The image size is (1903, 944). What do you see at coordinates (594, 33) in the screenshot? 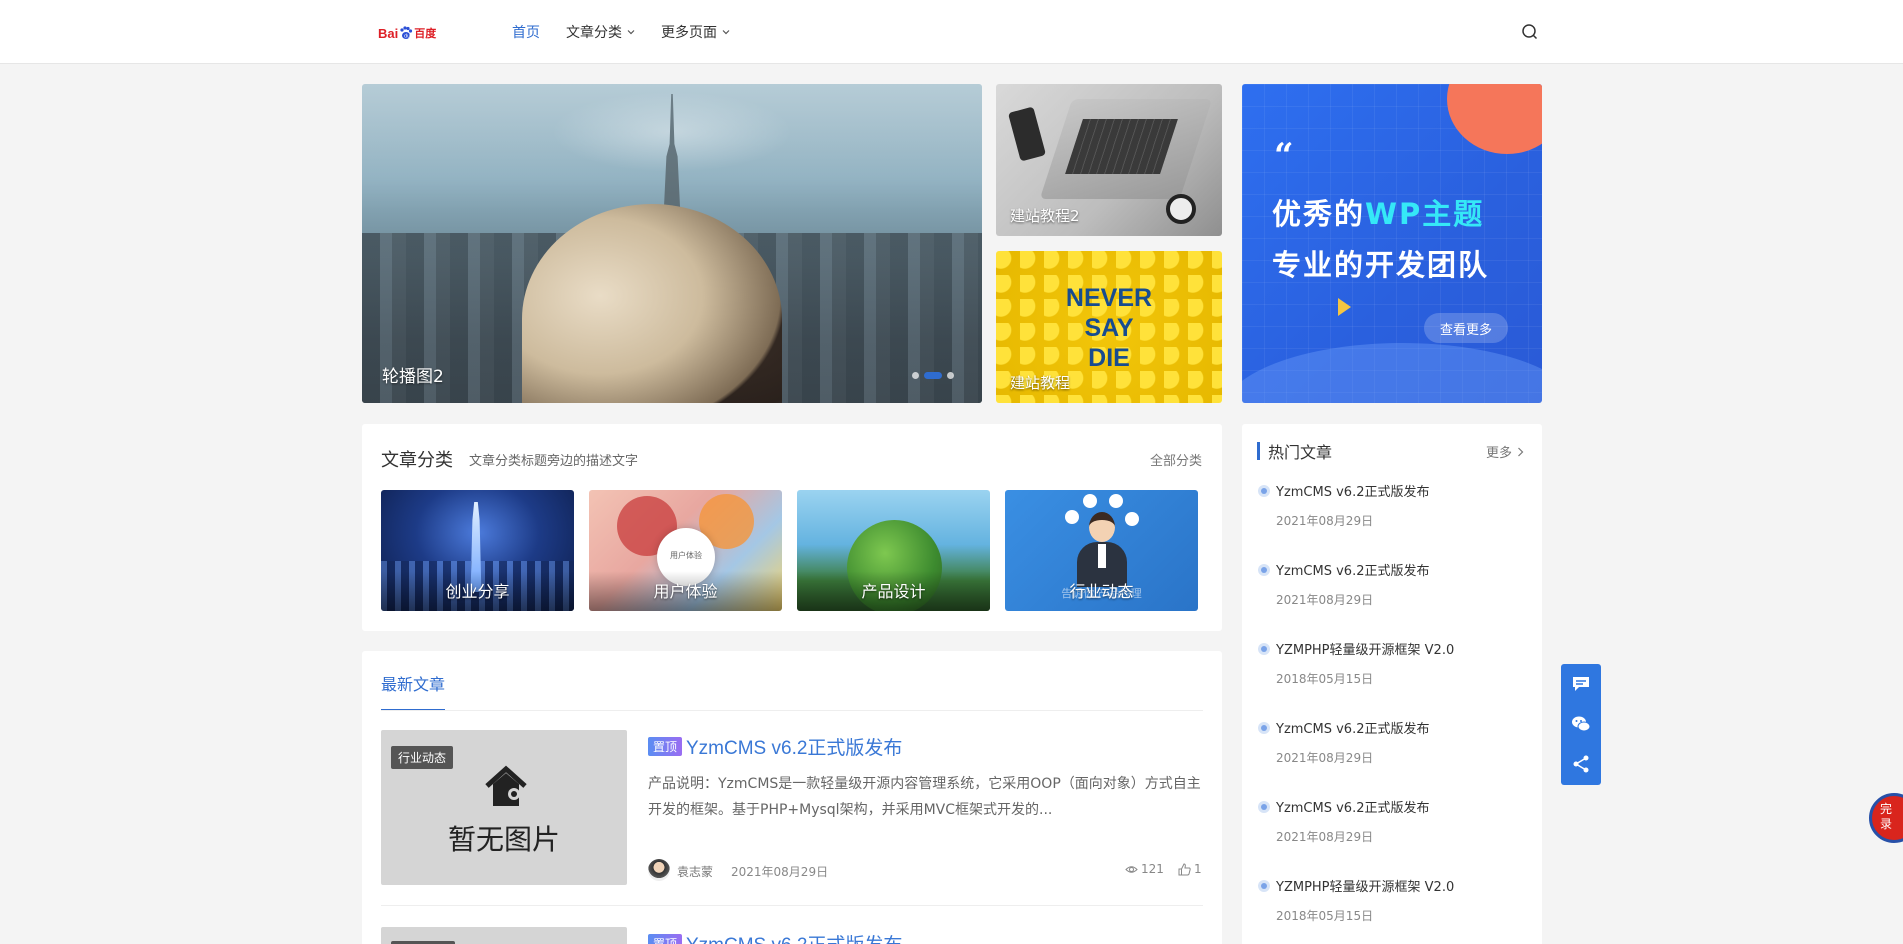
I see `nav-categories-label: 文章分类` at bounding box center [594, 33].